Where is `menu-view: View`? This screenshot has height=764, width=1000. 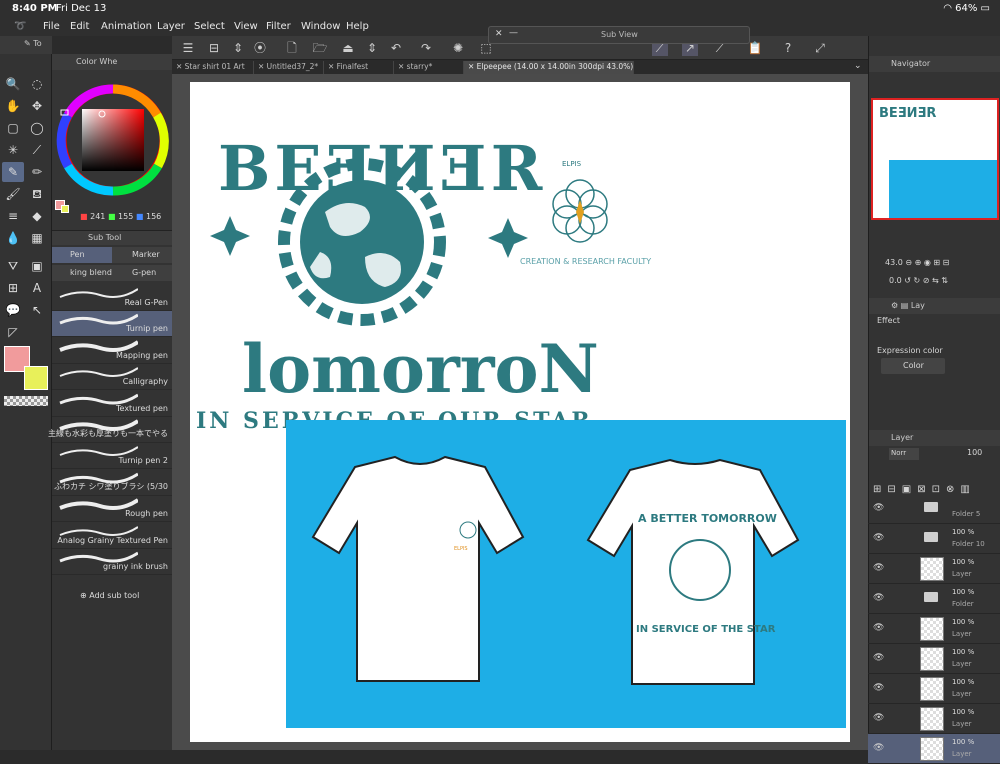
menu-view: View is located at coordinates (246, 26).